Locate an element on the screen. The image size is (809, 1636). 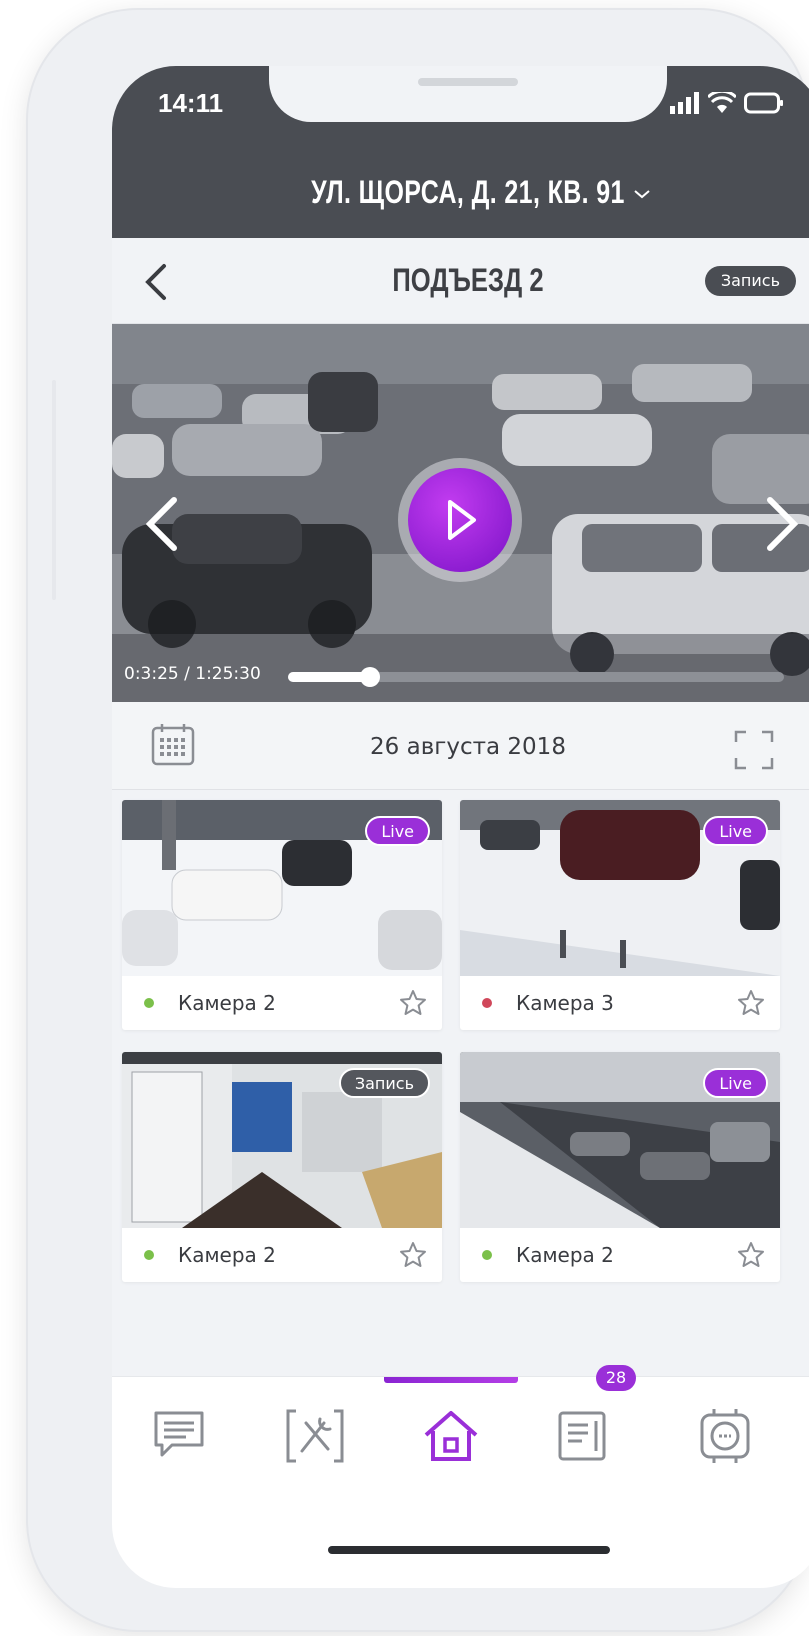
date-bar: 26 августа 2018 is located at coordinates (460, 746).